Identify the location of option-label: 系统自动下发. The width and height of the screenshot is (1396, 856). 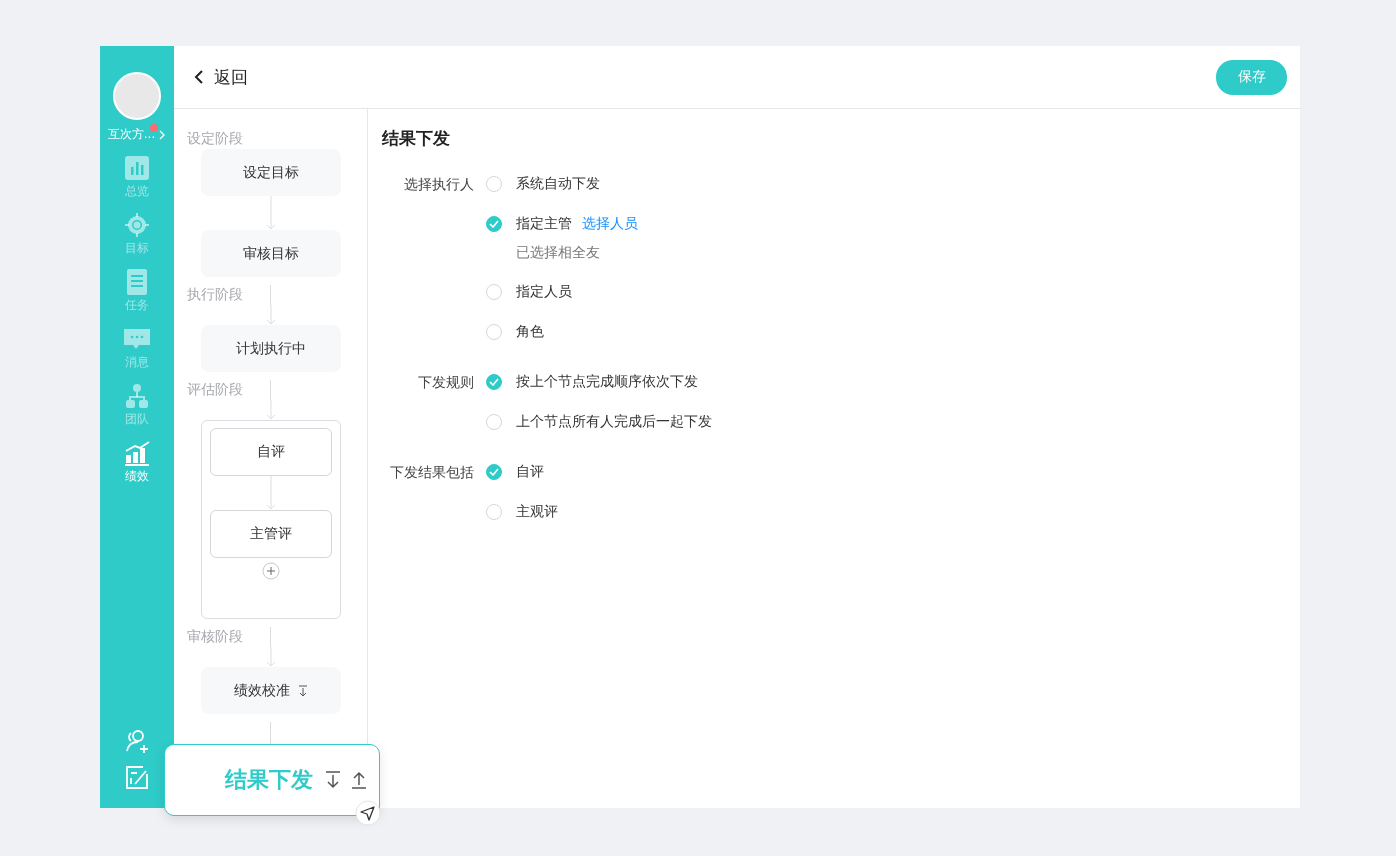
(558, 184).